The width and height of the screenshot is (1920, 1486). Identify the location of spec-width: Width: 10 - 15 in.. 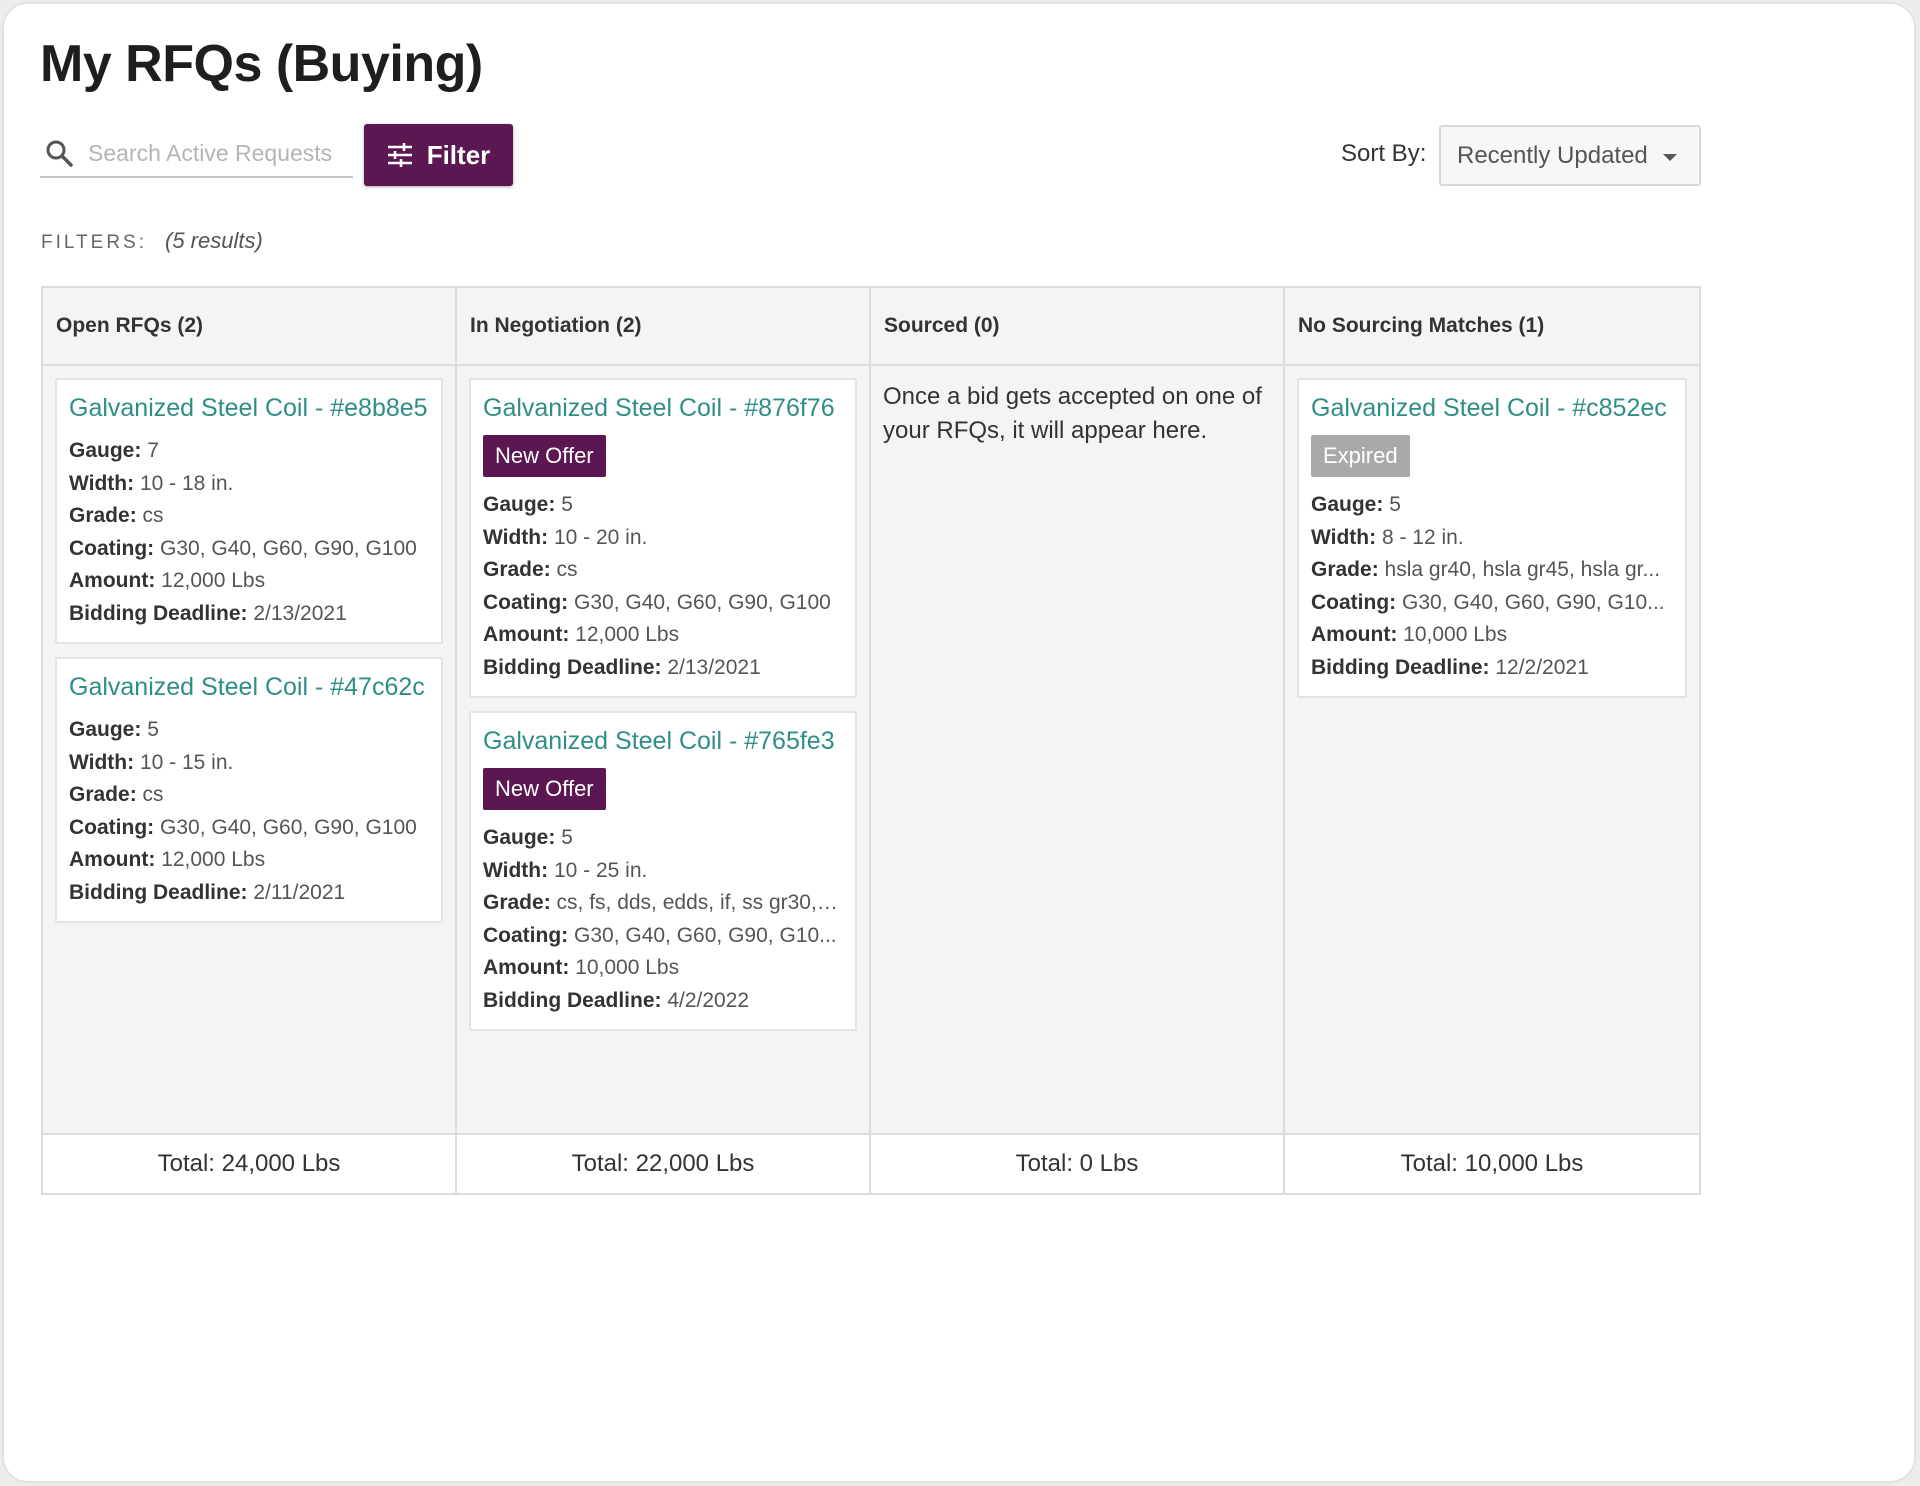
(151, 762).